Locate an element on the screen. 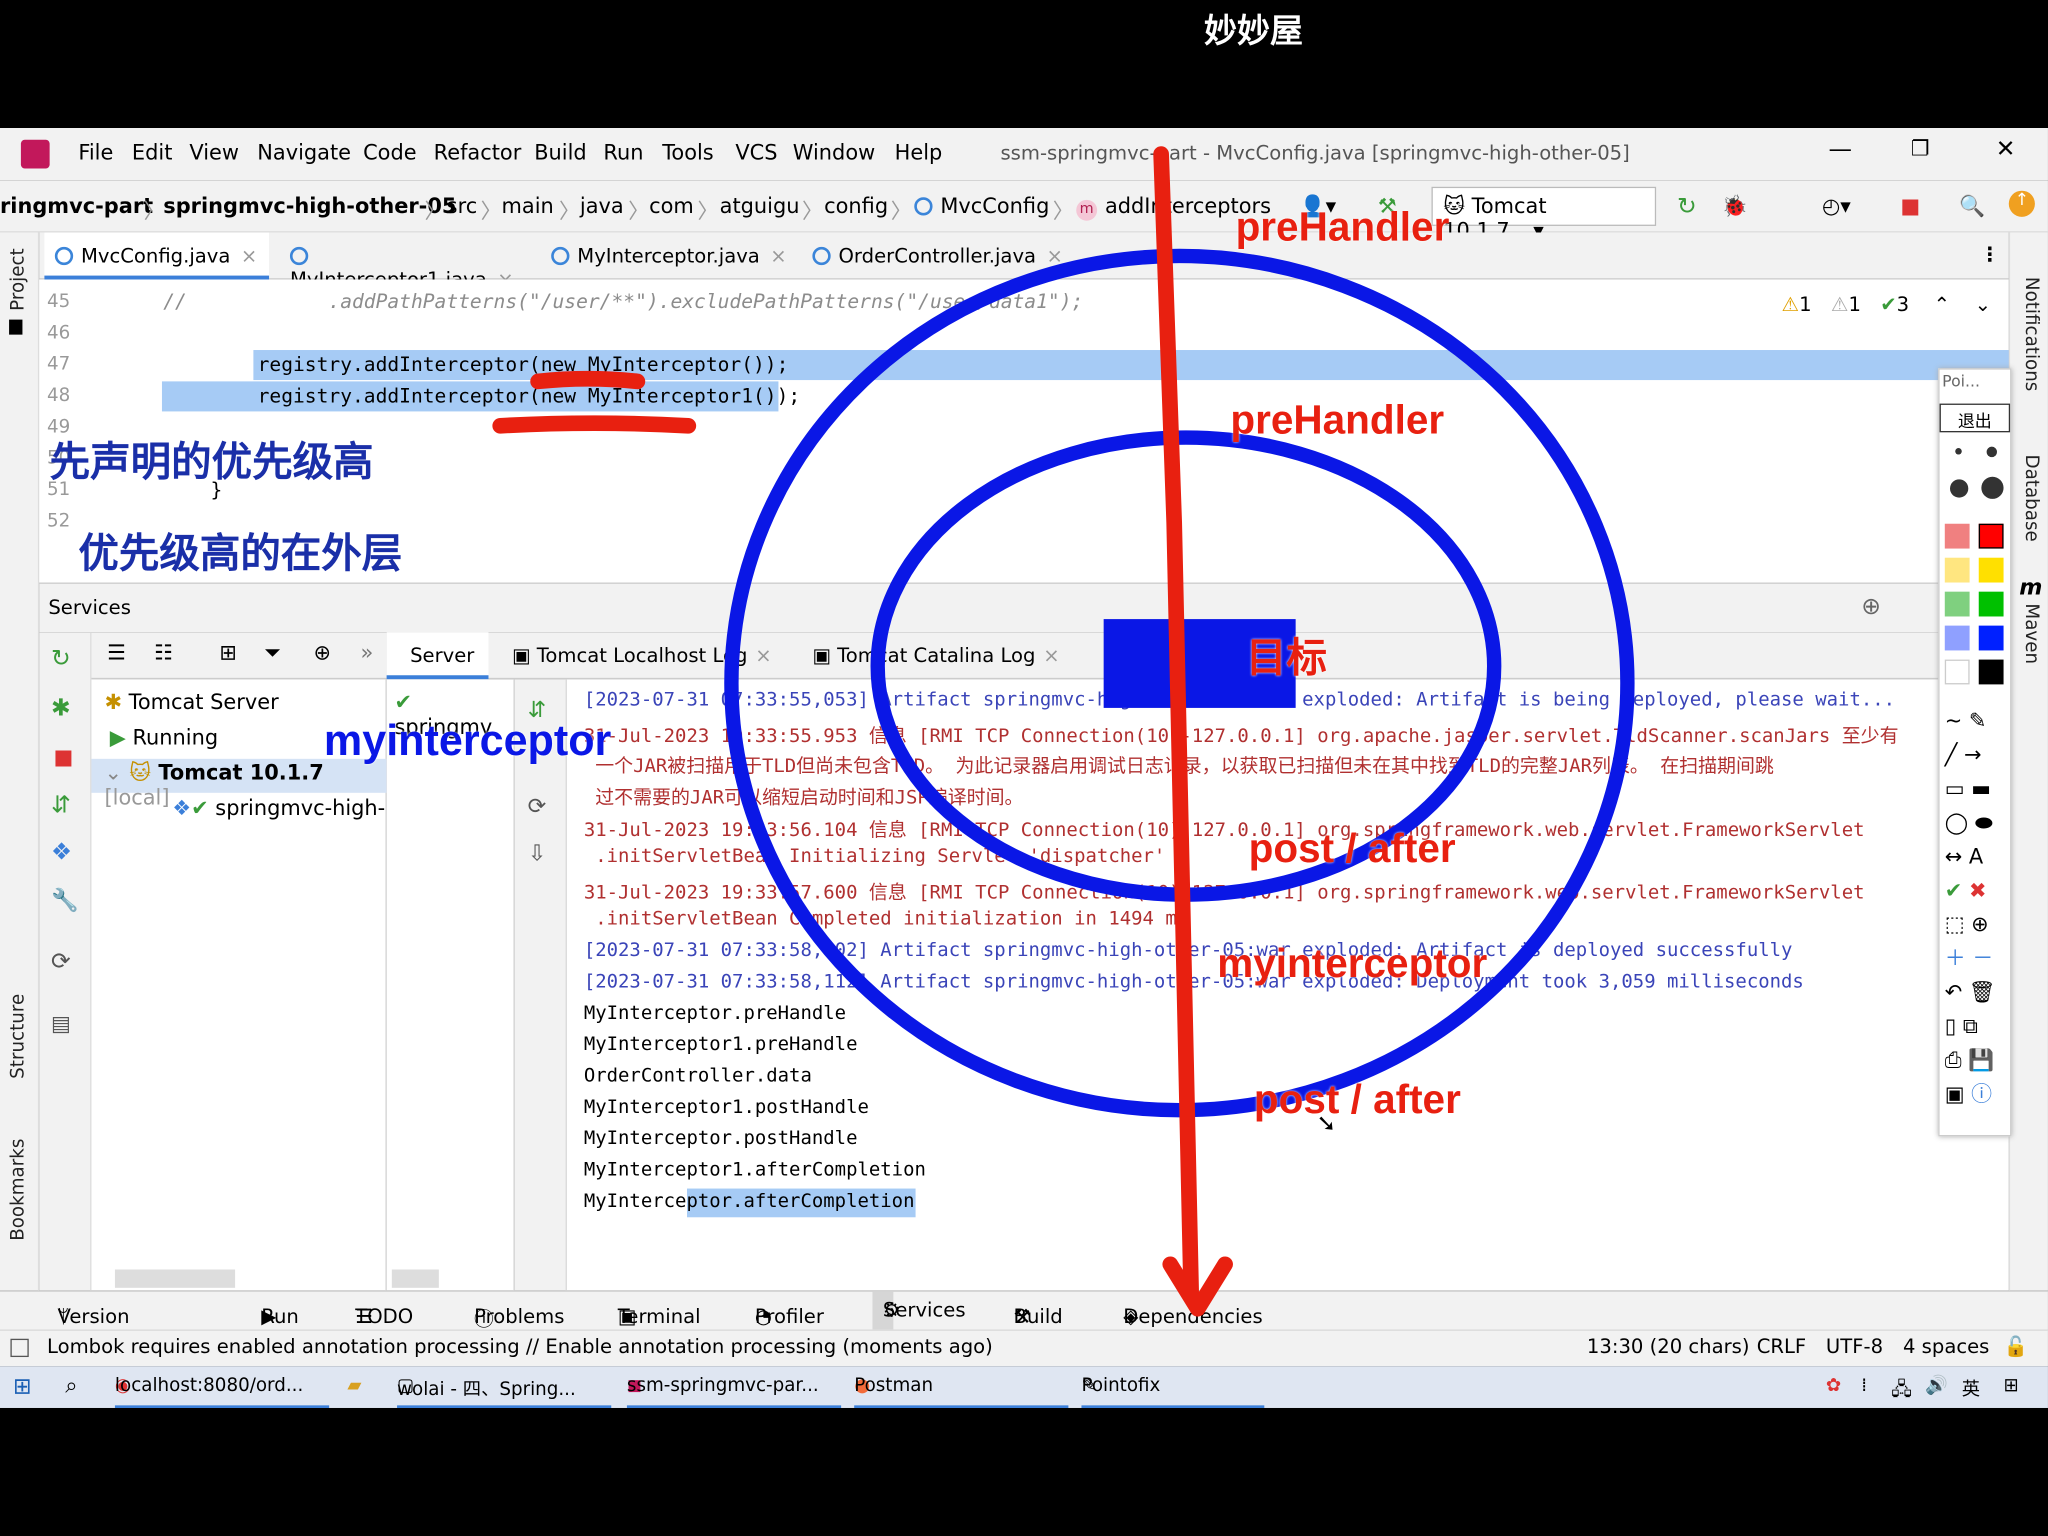  label-inner-prehandler: preHandler is located at coordinates (1337, 420).